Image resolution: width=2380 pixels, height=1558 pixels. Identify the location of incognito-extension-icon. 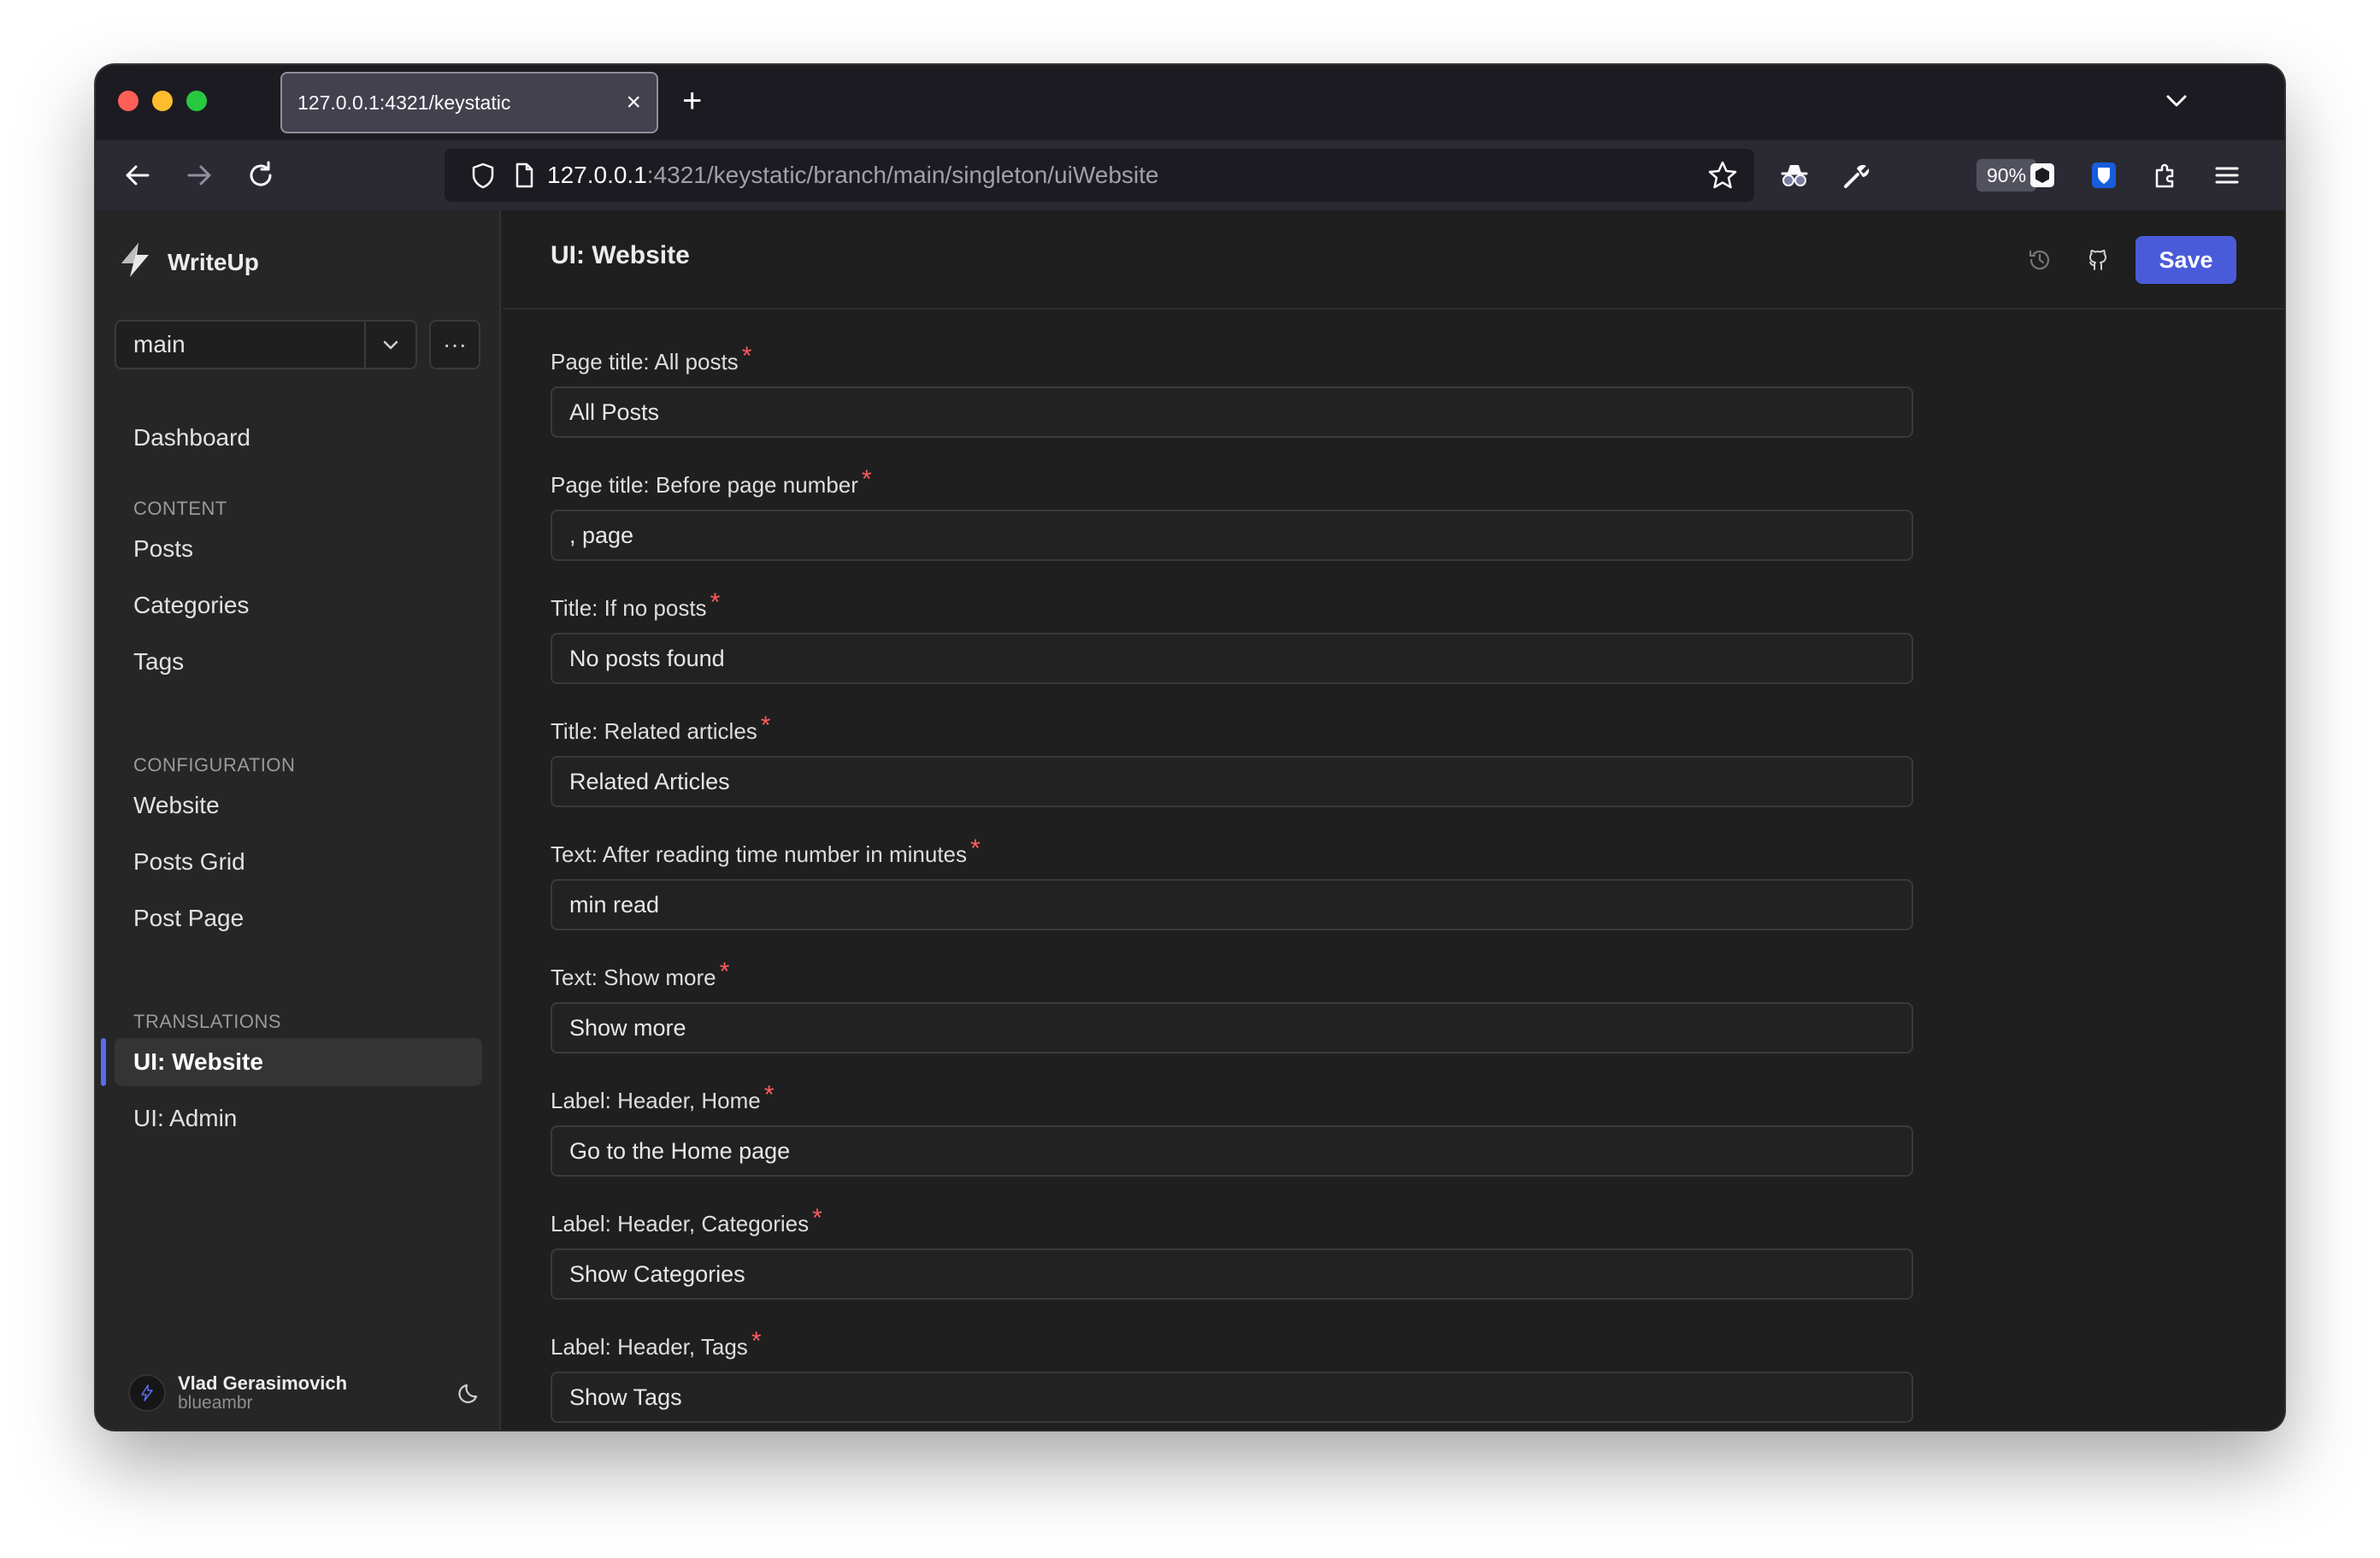
(1795, 175).